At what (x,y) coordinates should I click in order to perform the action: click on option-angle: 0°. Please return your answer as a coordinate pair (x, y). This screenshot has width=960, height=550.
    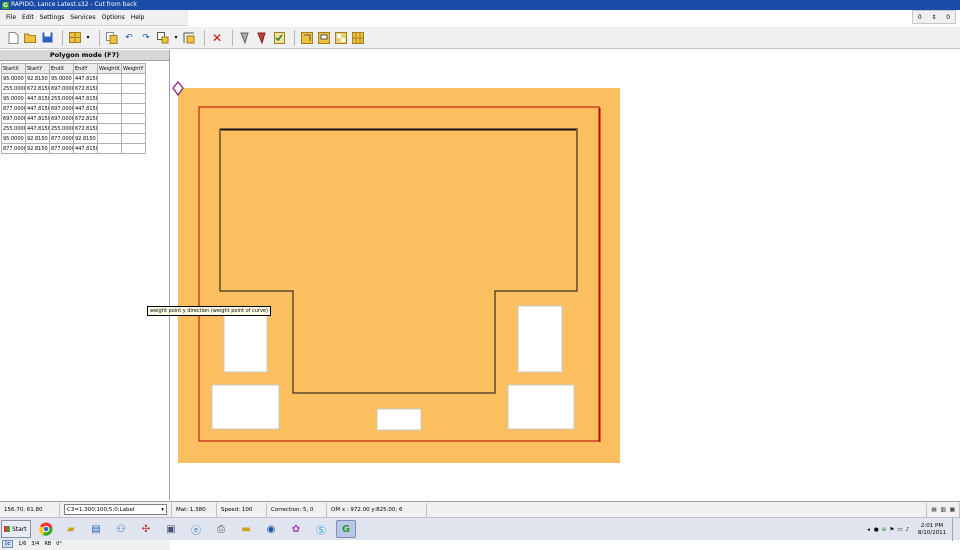
    Looking at the image, I should click on (59, 544).